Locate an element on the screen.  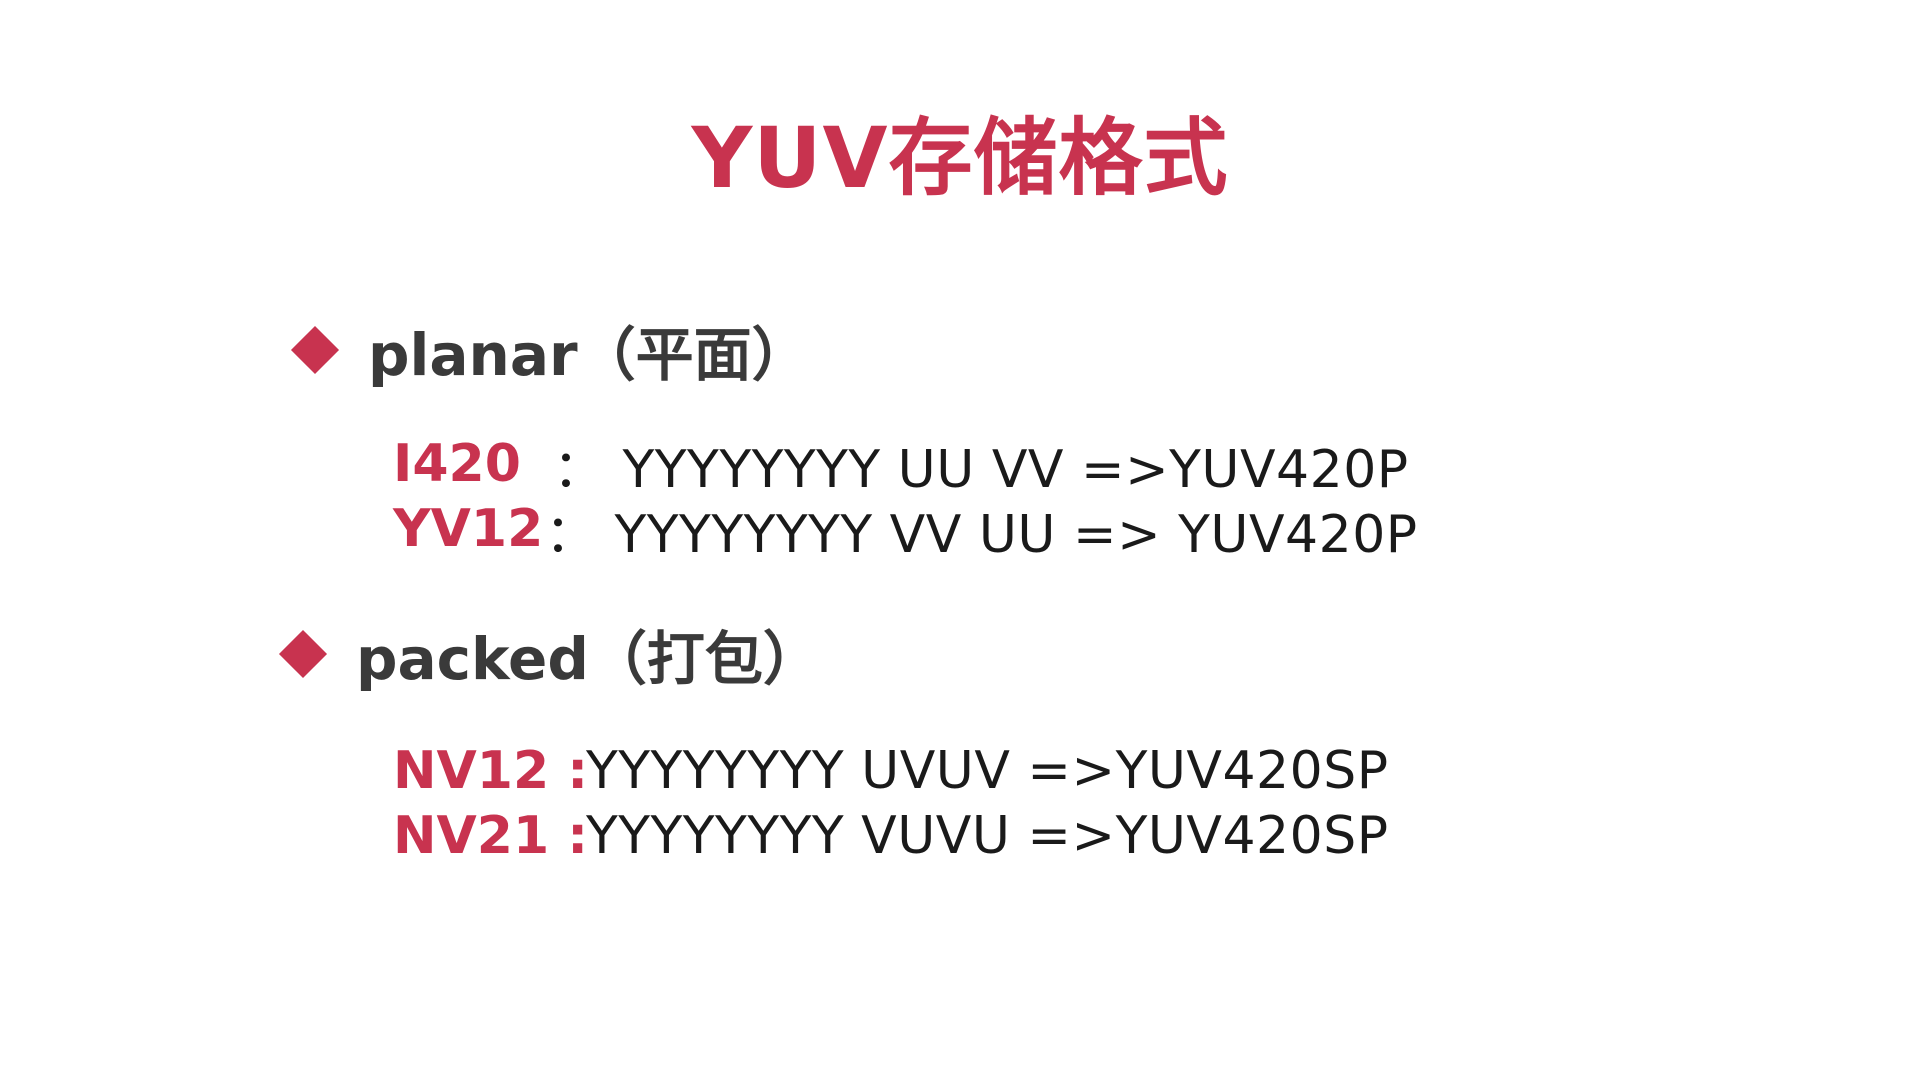
format-layout: YYYYYYYY VUVU =>YUV420SP is located at coordinates (987, 836).